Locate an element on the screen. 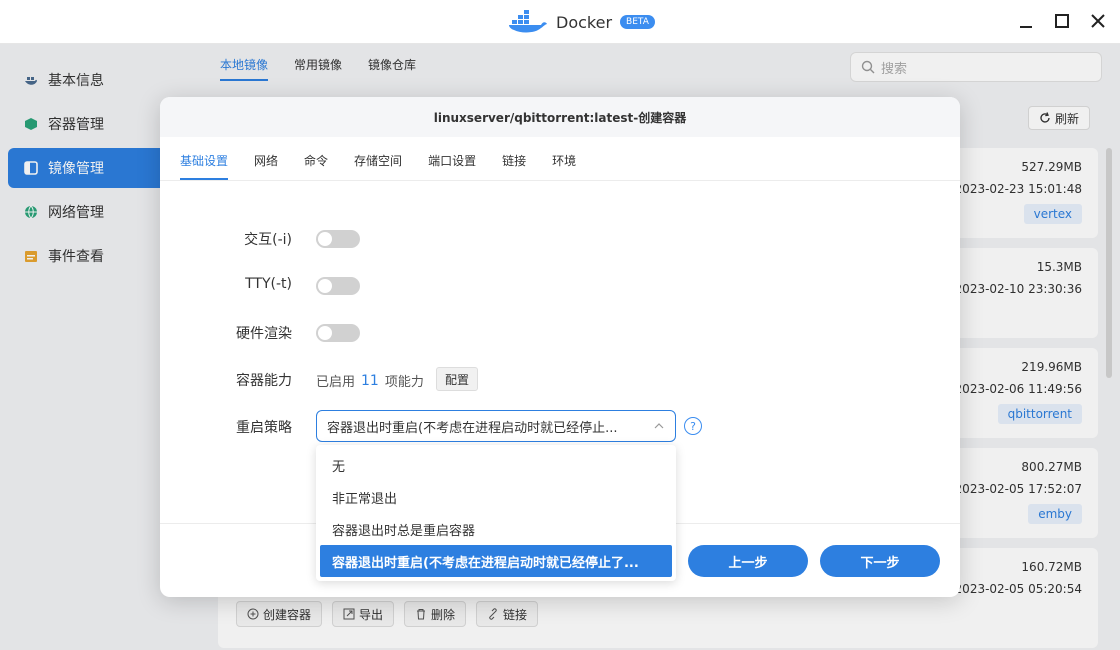  tab-links: 链接 is located at coordinates (514, 166).